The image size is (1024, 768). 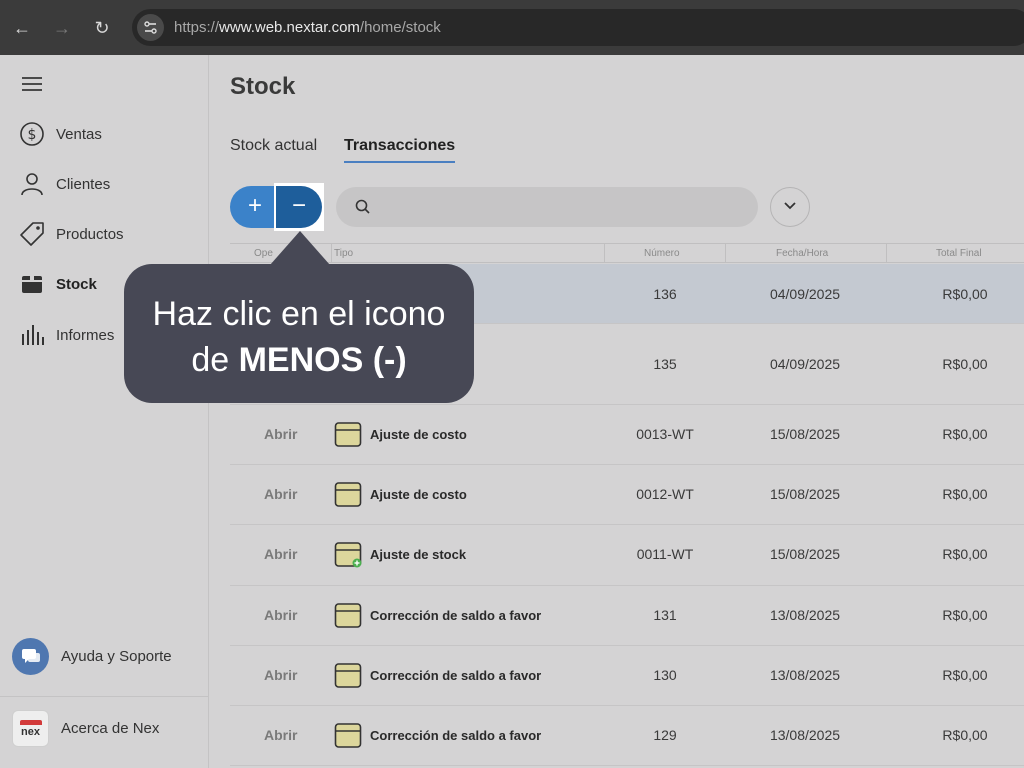 What do you see at coordinates (348, 554) in the screenshot?
I see `box-plus-icon` at bounding box center [348, 554].